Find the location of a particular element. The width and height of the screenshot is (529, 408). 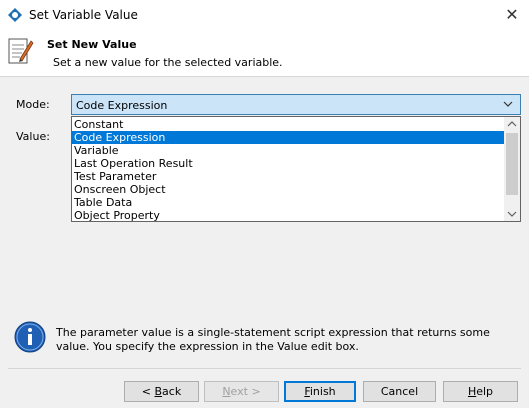

mode-label: Mode: is located at coordinates (33, 104).